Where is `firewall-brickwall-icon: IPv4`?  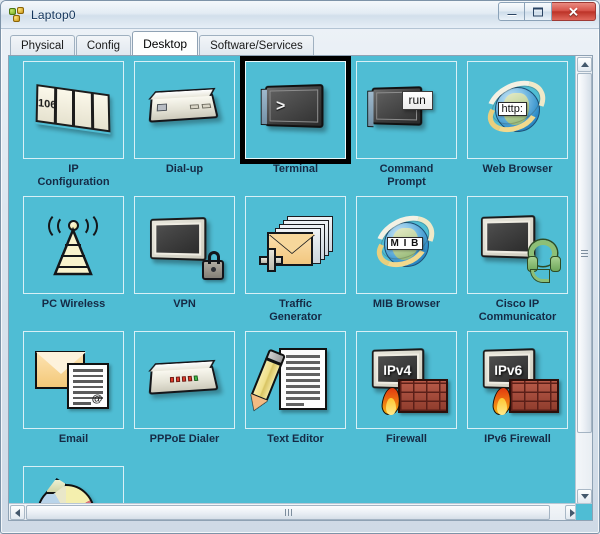 firewall-brickwall-icon: IPv4 is located at coordinates (406, 380).